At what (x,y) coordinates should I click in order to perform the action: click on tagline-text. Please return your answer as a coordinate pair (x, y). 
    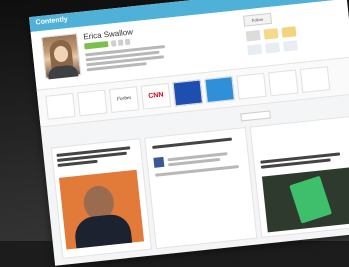
    Looking at the image, I should click on (68, 20).